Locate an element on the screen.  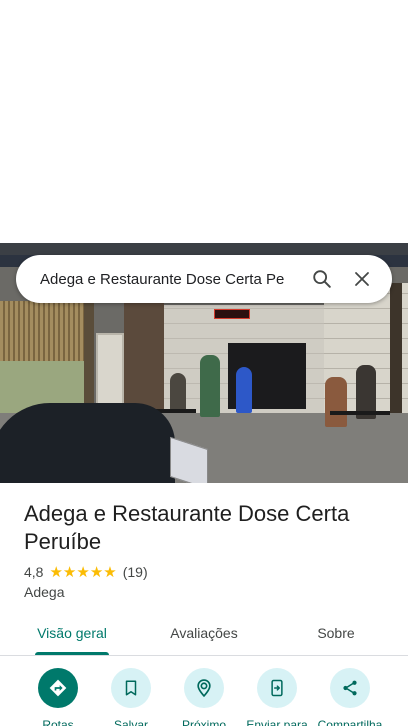
place-title-line1: Adega e Restaurante Dose Certa is located at coordinates (187, 513).